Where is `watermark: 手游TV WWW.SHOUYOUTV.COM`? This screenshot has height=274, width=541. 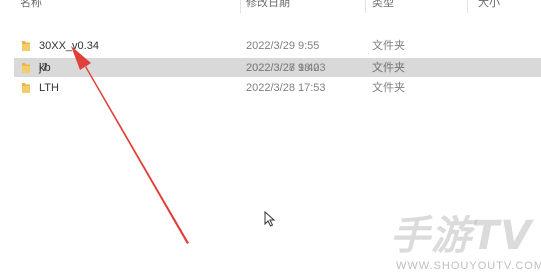 watermark: 手游TV WWW.SHOUYOUTV.COM is located at coordinates (465, 243).